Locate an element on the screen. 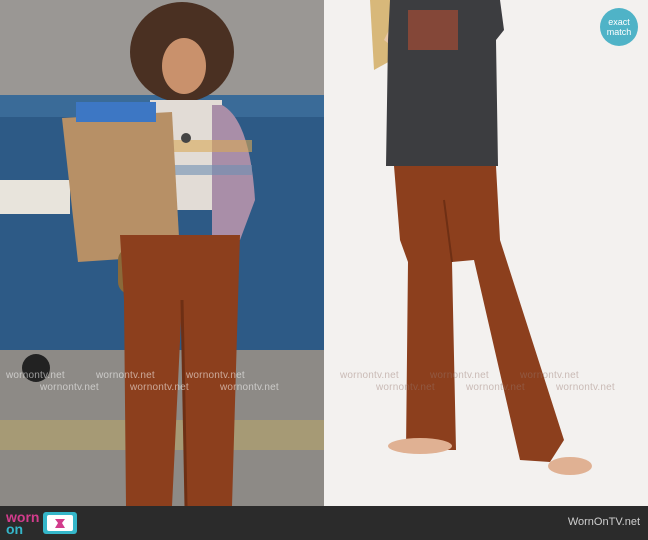 Image resolution: width=648 pixels, height=540 pixels. badge-line-1: exact is located at coordinates (619, 22).